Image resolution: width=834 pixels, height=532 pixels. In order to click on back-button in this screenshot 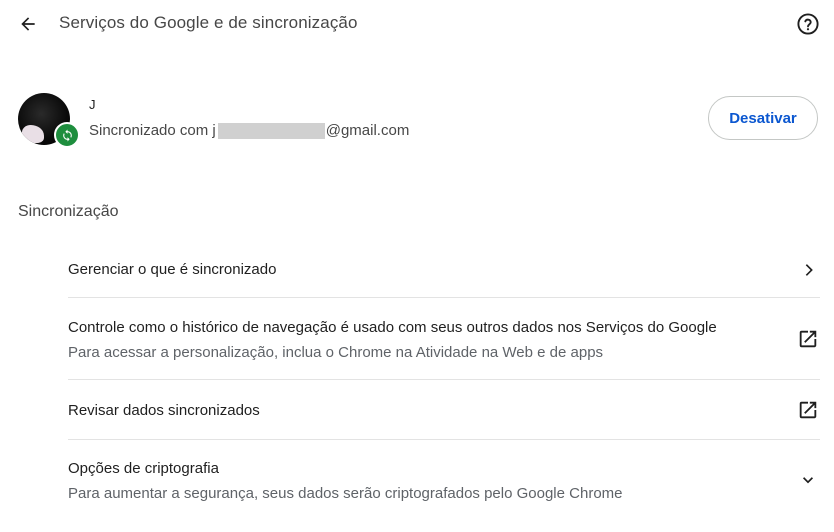, I will do `click(28, 24)`.